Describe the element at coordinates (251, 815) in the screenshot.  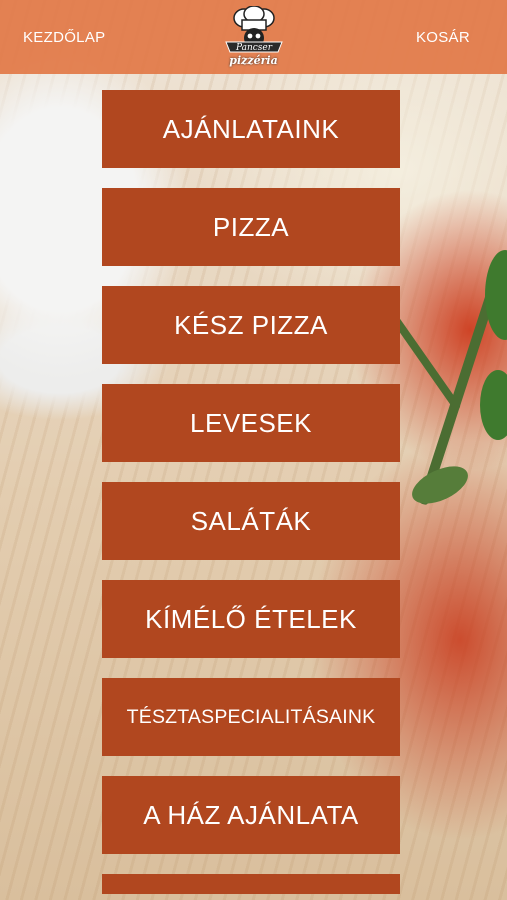
I see `menu-button-house-special: A HÁZ AJÁNLATA` at that location.